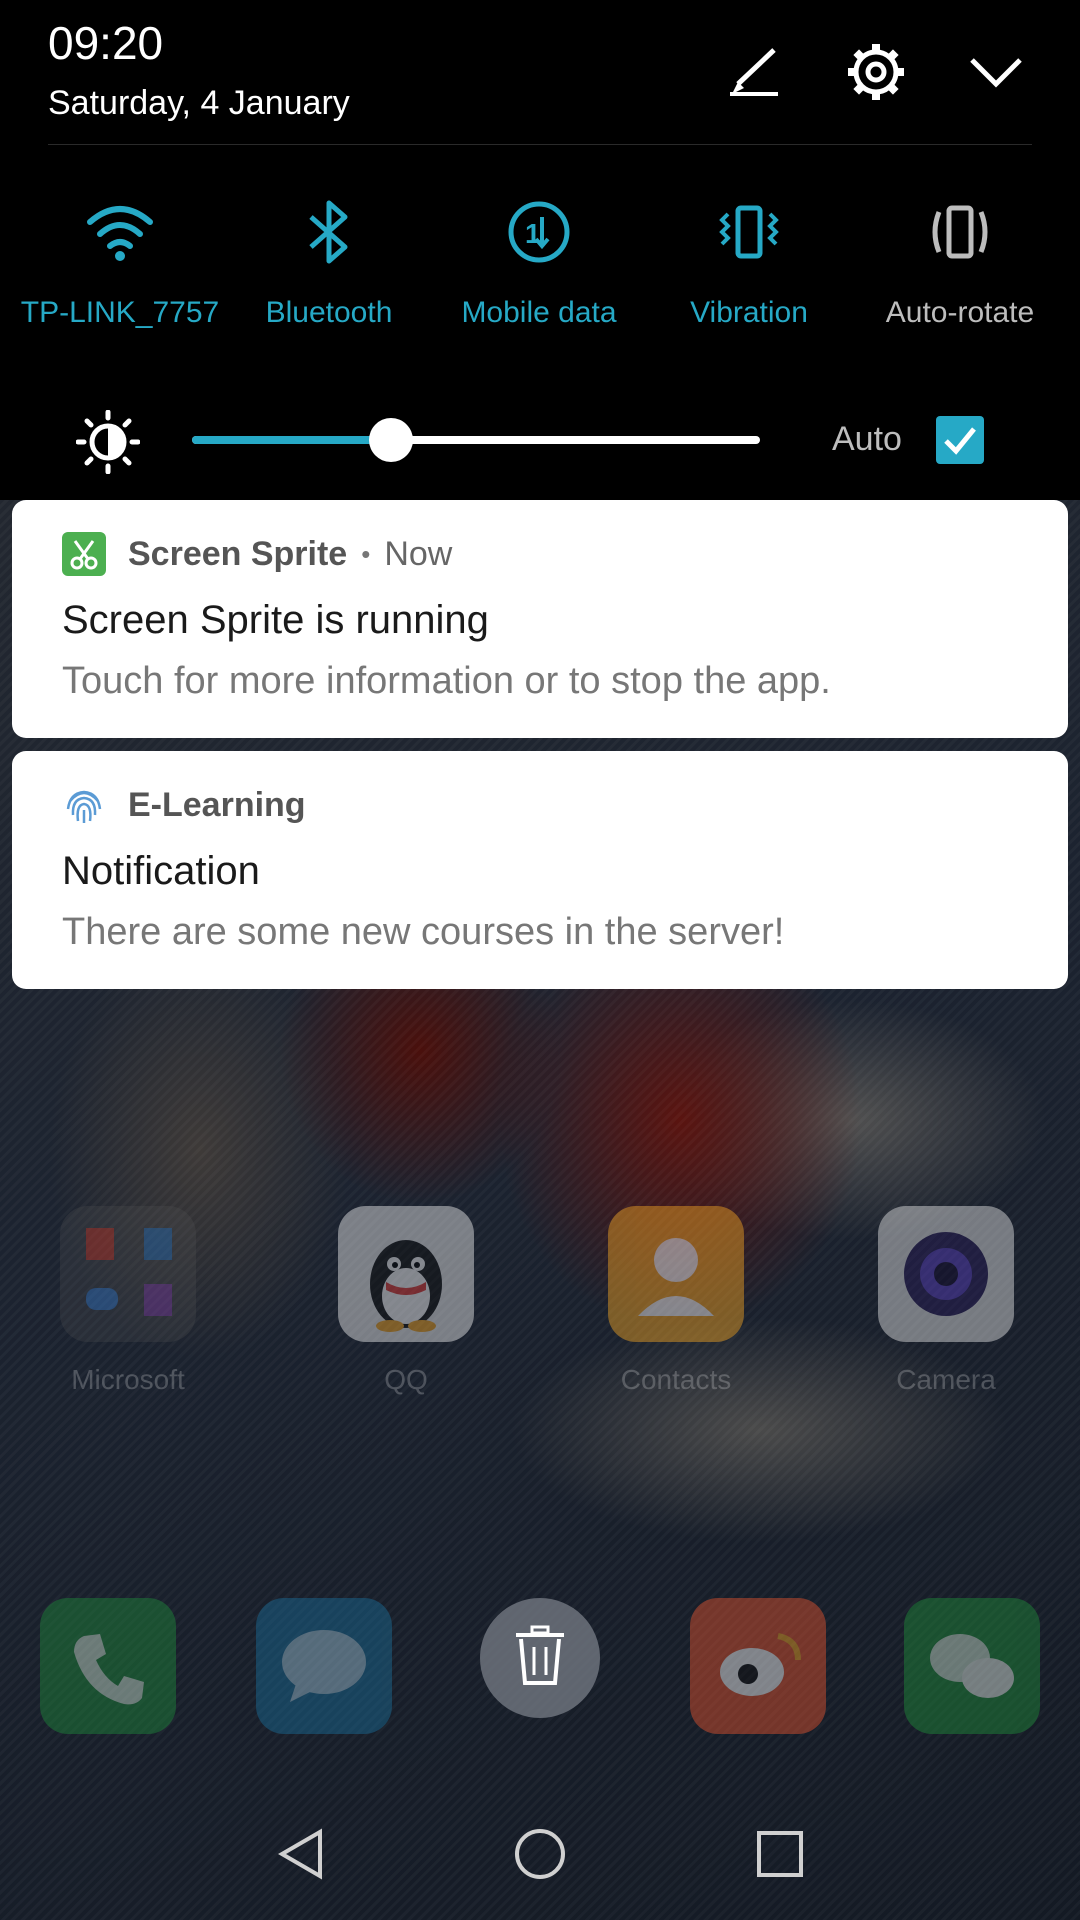 The height and width of the screenshot is (1920, 1080). I want to click on tile-bluetooth: Bluetooth, so click(329, 266).